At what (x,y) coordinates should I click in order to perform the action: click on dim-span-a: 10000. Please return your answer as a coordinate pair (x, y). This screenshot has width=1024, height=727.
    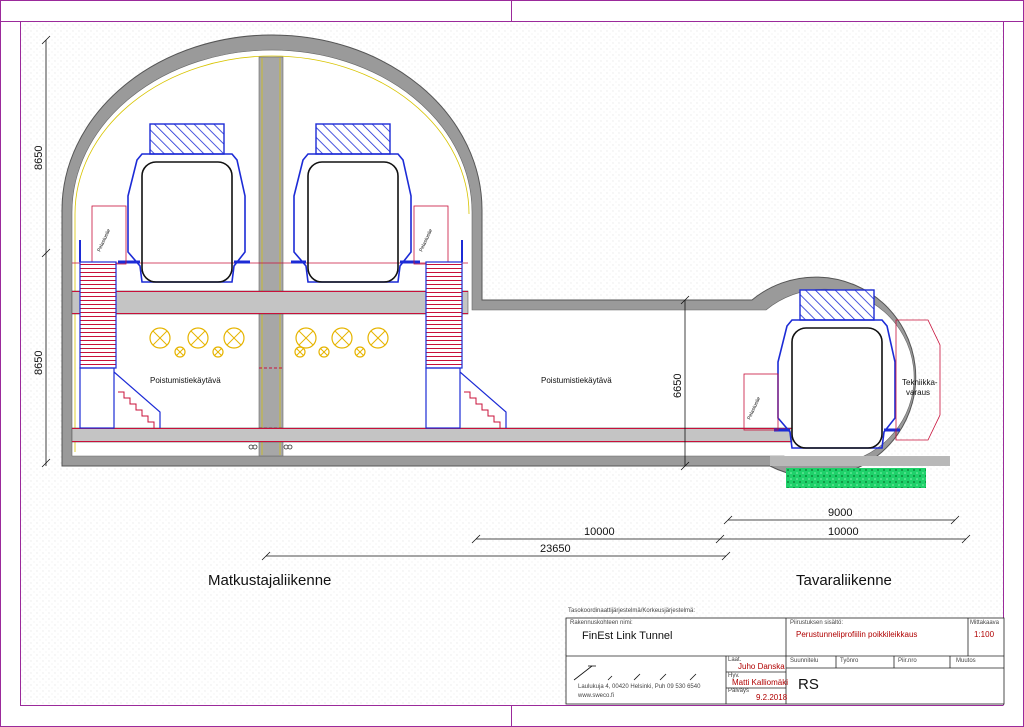
    Looking at the image, I should click on (599, 532).